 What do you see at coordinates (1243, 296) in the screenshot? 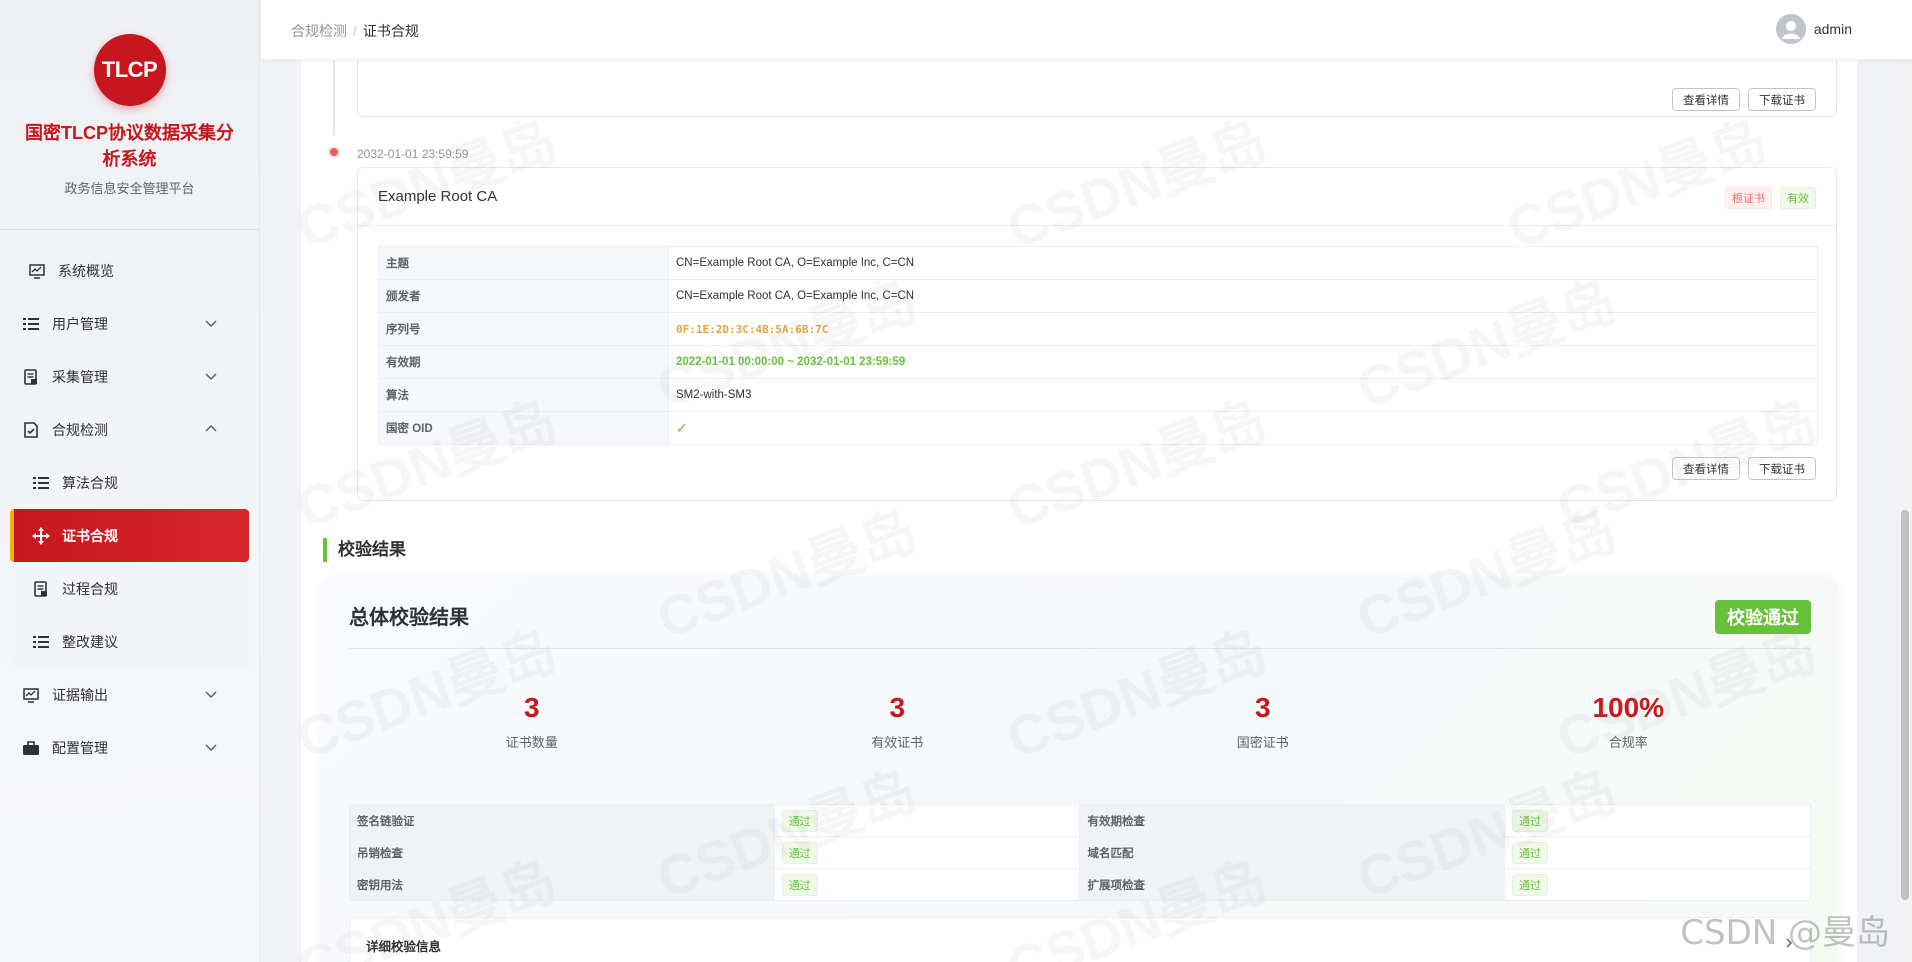
I see `row-value: CN=Example Root CA, O=Example Inc, C=CN` at bounding box center [1243, 296].